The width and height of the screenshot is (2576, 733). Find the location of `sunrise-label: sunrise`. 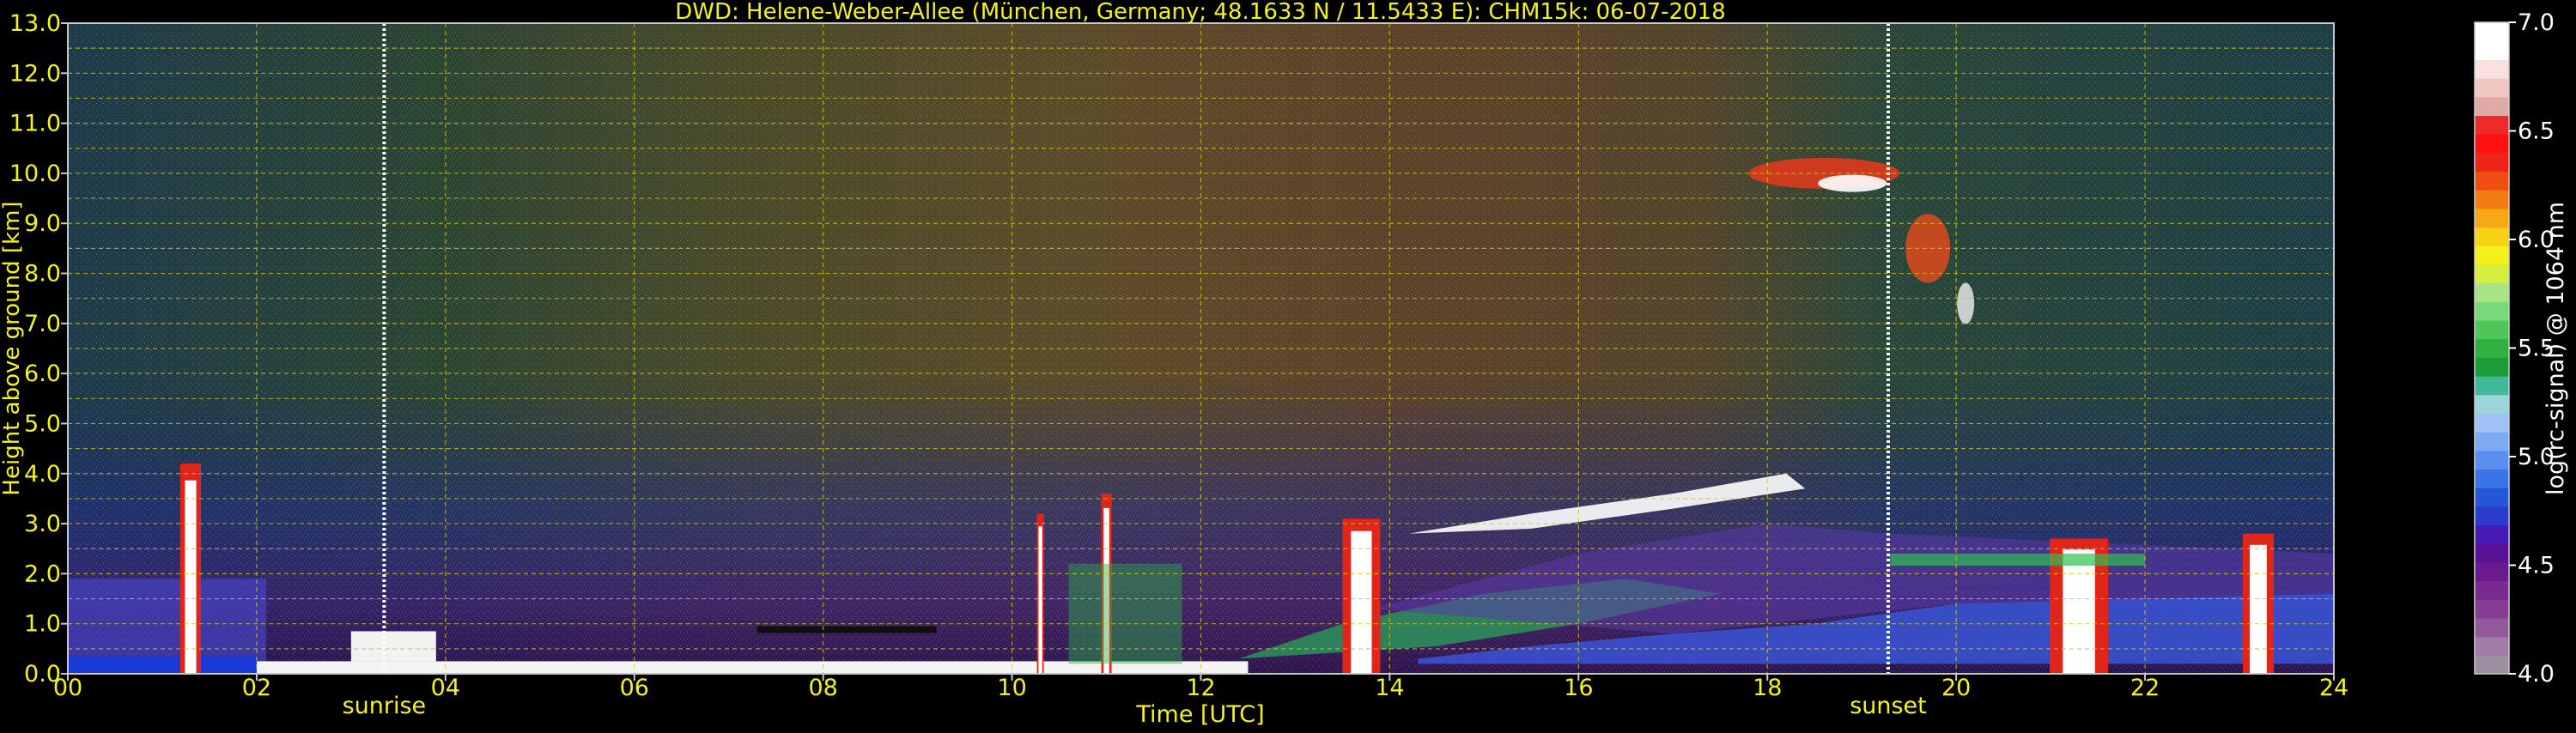

sunrise-label: sunrise is located at coordinates (385, 706).